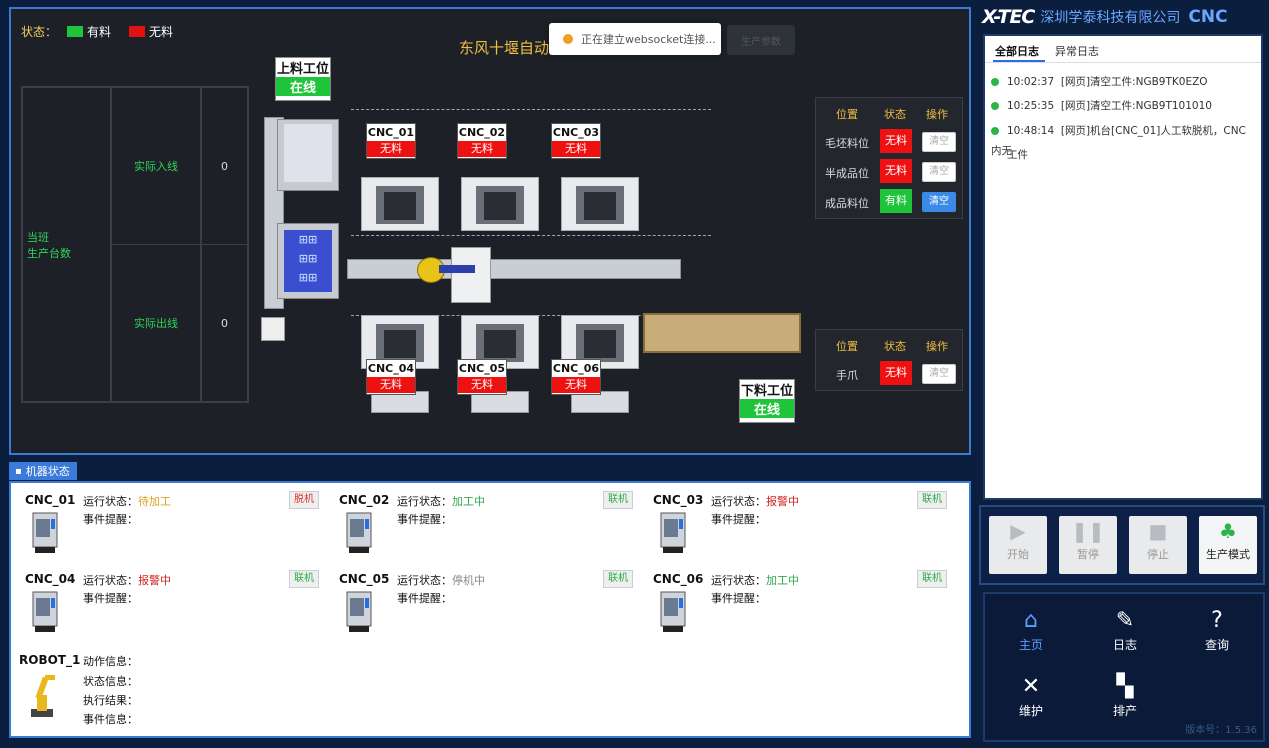 This screenshot has height=748, width=1269. What do you see at coordinates (308, 261) in the screenshot?
I see `finished-bin: ⊞⊞ ⊞⊞ ⊞⊞` at bounding box center [308, 261].